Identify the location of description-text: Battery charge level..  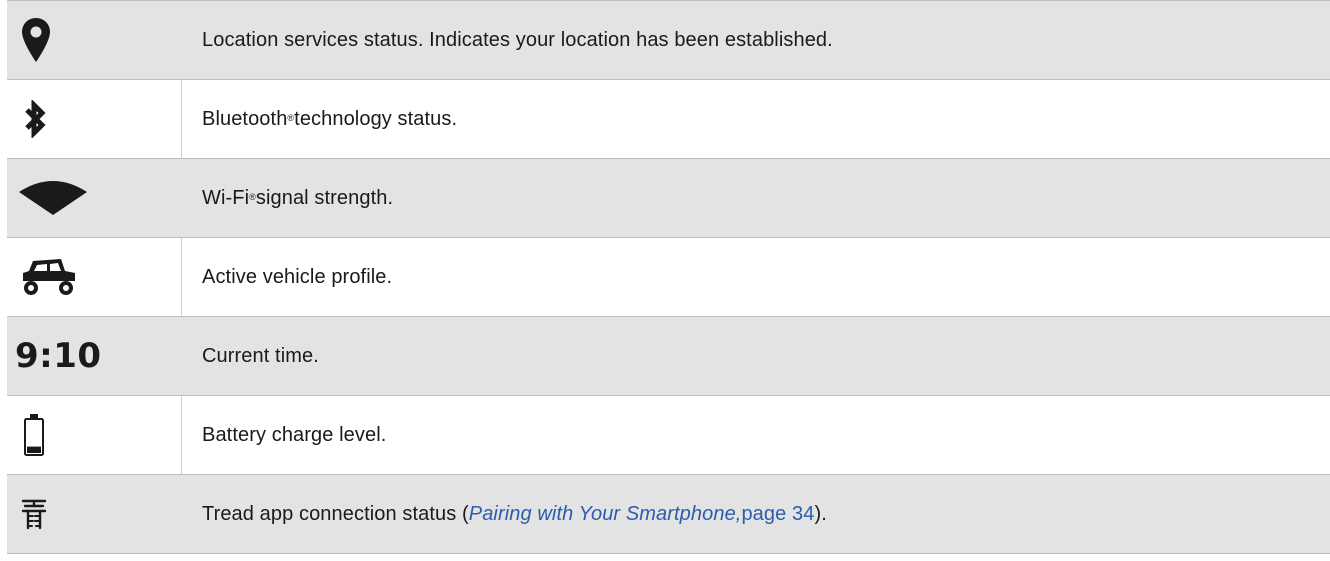
(294, 434).